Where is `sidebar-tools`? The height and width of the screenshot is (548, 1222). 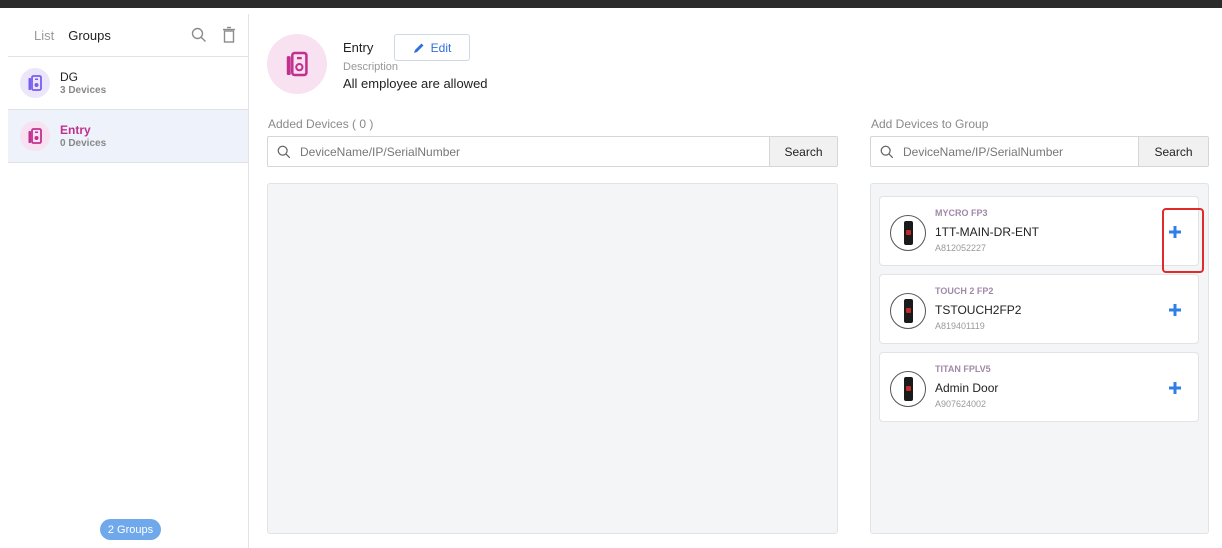 sidebar-tools is located at coordinates (214, 35).